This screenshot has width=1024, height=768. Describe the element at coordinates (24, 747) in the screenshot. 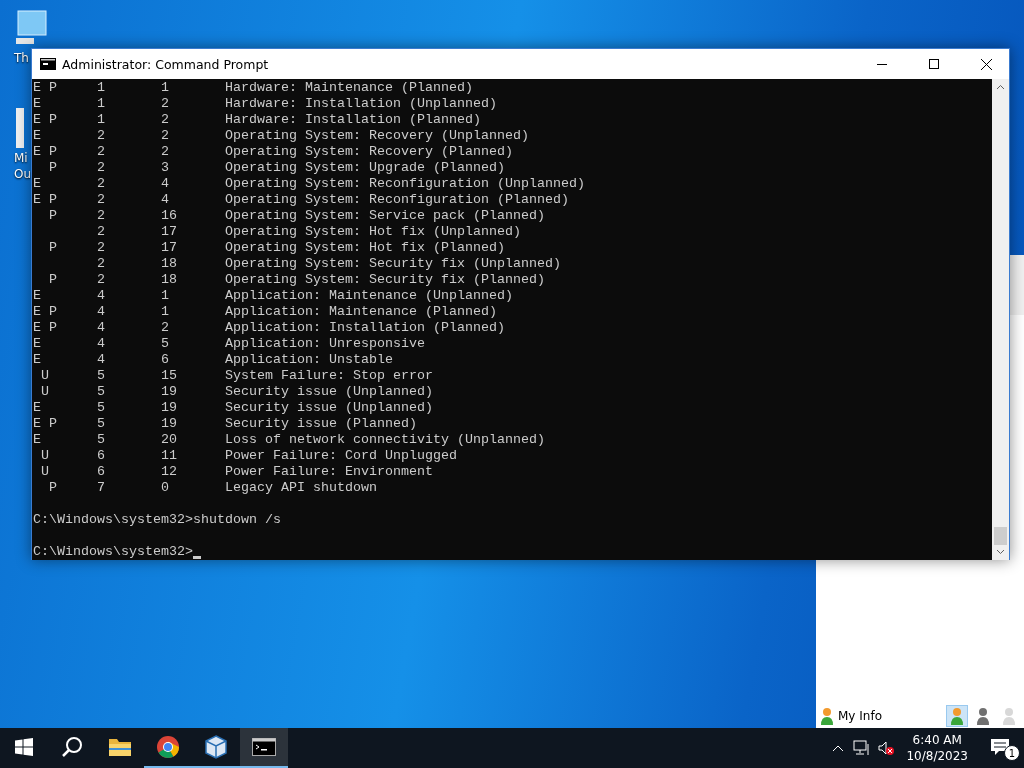

I see `windows-logo-icon` at that location.